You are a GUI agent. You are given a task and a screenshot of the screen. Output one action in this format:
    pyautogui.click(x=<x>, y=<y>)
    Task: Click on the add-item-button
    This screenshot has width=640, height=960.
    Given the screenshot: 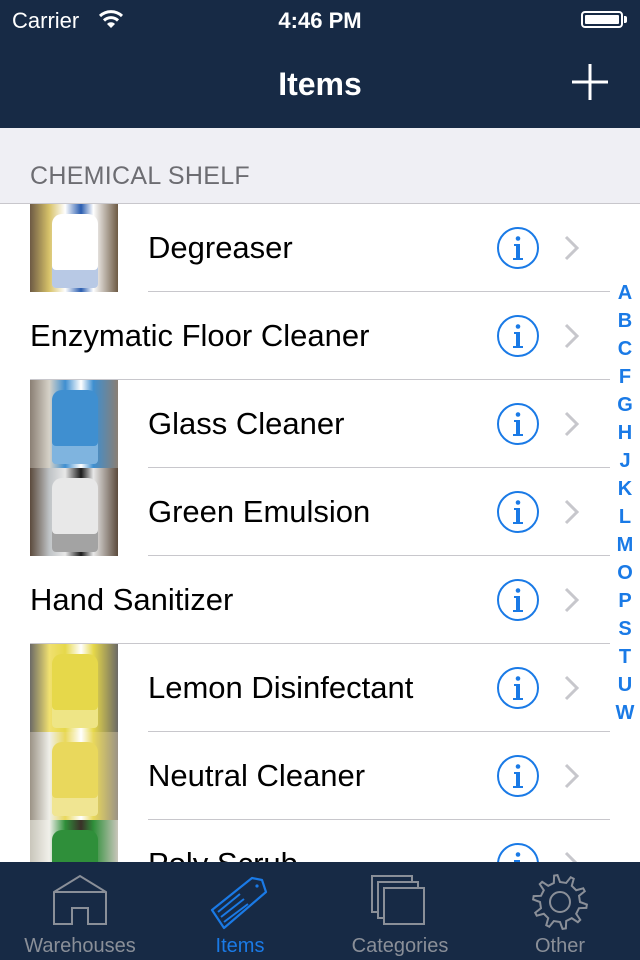 What is the action you would take?
    pyautogui.click(x=590, y=82)
    